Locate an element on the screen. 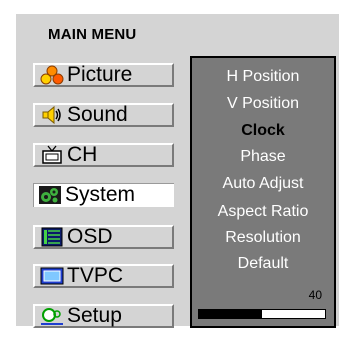 The height and width of the screenshot is (340, 355). menu-item-setup: Setup is located at coordinates (103, 316).